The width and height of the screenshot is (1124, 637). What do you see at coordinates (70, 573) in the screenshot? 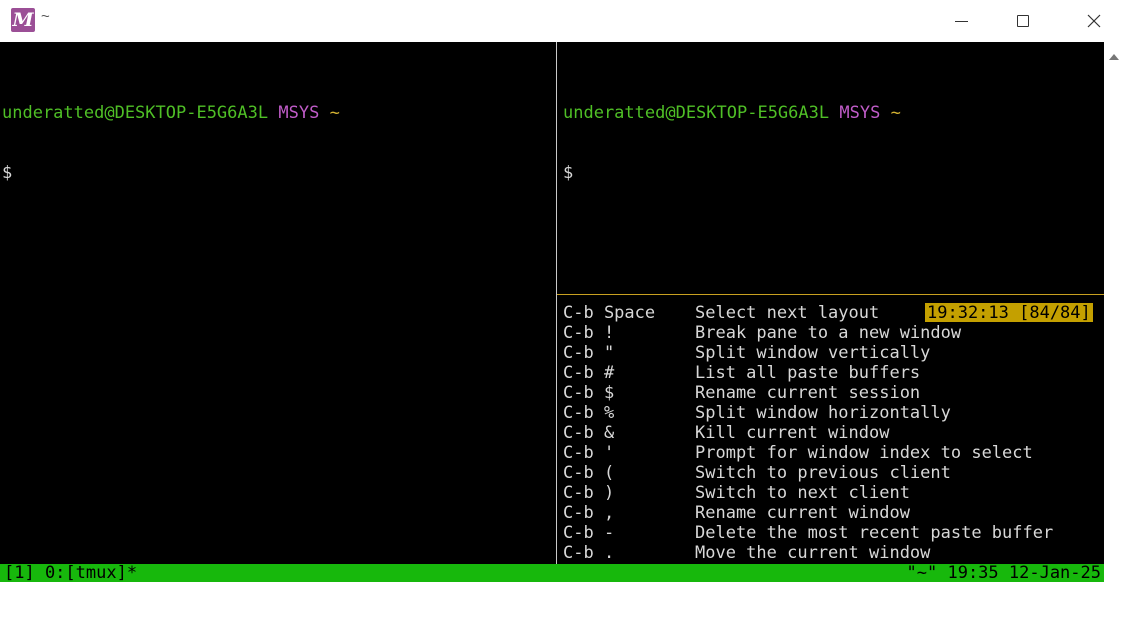
I see `window-list: [1] 0:[tmux]*` at bounding box center [70, 573].